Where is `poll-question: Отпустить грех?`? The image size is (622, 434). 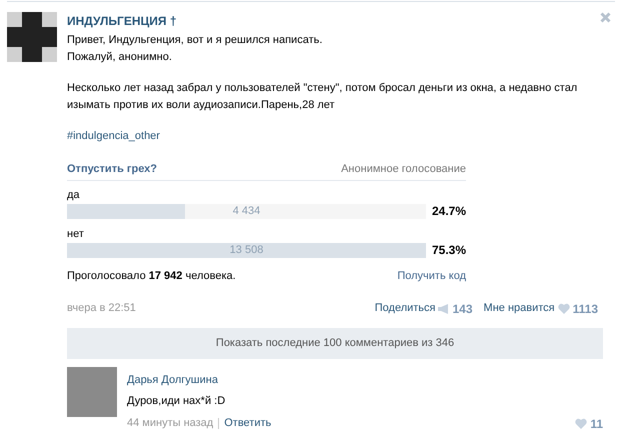 poll-question: Отпустить грех? is located at coordinates (112, 169).